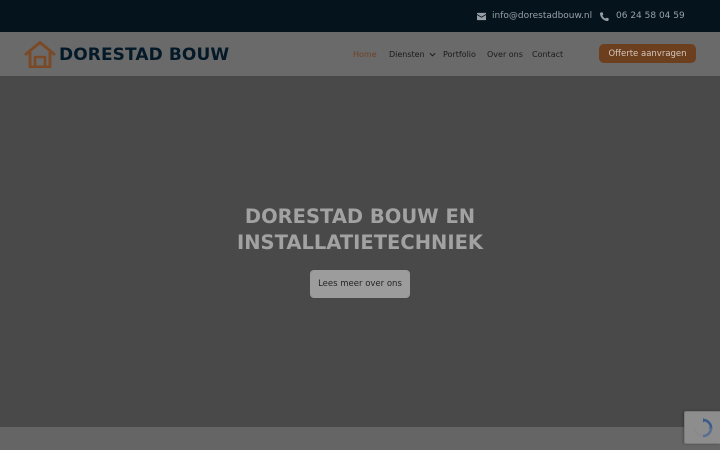 This screenshot has width=720, height=450. I want to click on phone-text: 06 24 58 04 59, so click(650, 16).